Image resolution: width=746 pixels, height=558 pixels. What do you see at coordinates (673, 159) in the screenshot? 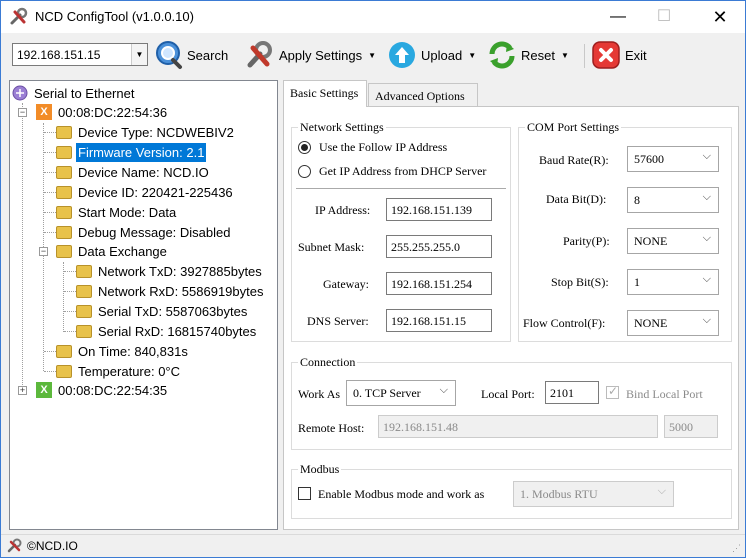
I see `baud-rate-select: 57600 ⌵` at bounding box center [673, 159].